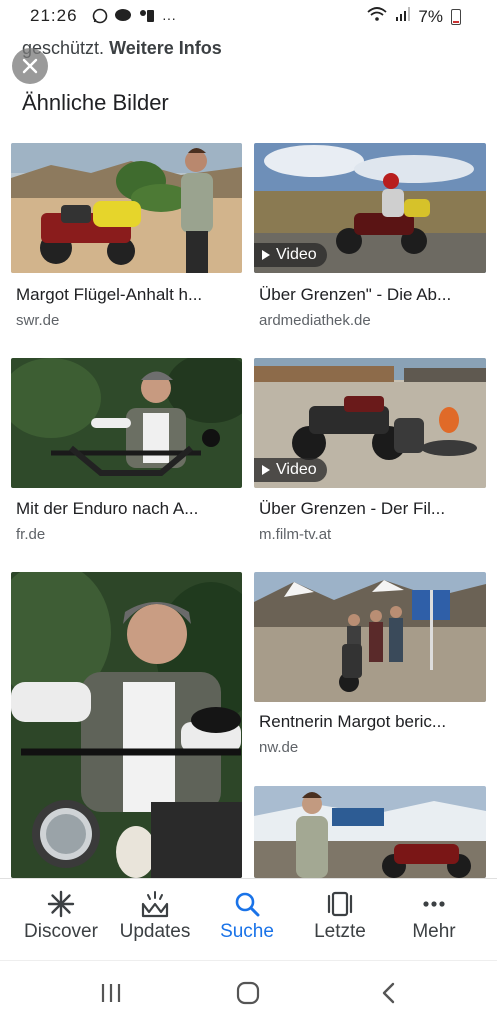 Image resolution: width=497 pixels, height=1024 pixels. What do you see at coordinates (377, 16) in the screenshot?
I see `wifi-icon` at bounding box center [377, 16].